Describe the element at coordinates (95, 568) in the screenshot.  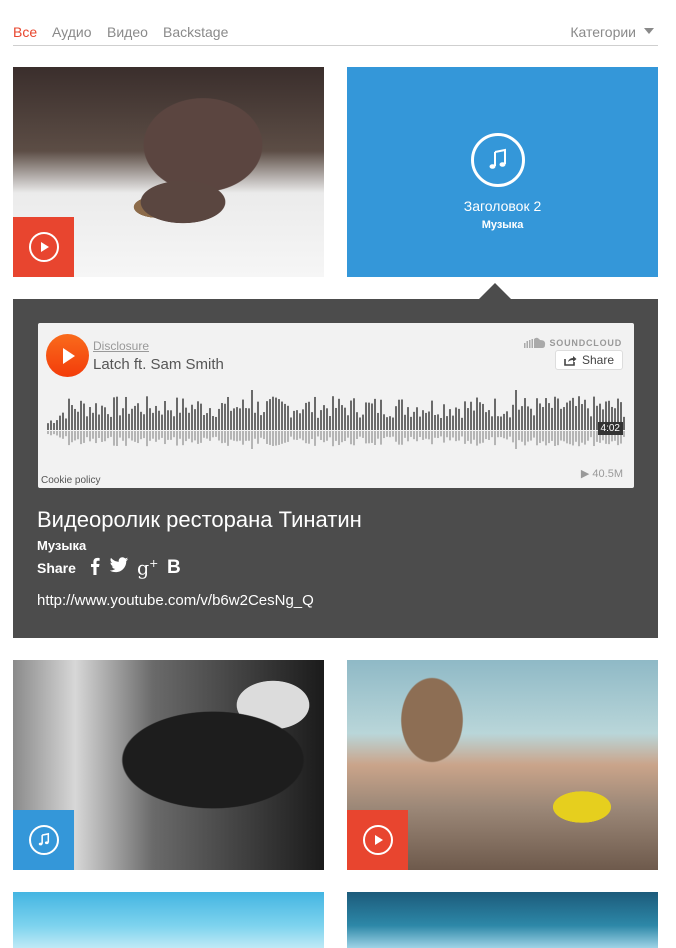
I see `facebook-icon` at that location.